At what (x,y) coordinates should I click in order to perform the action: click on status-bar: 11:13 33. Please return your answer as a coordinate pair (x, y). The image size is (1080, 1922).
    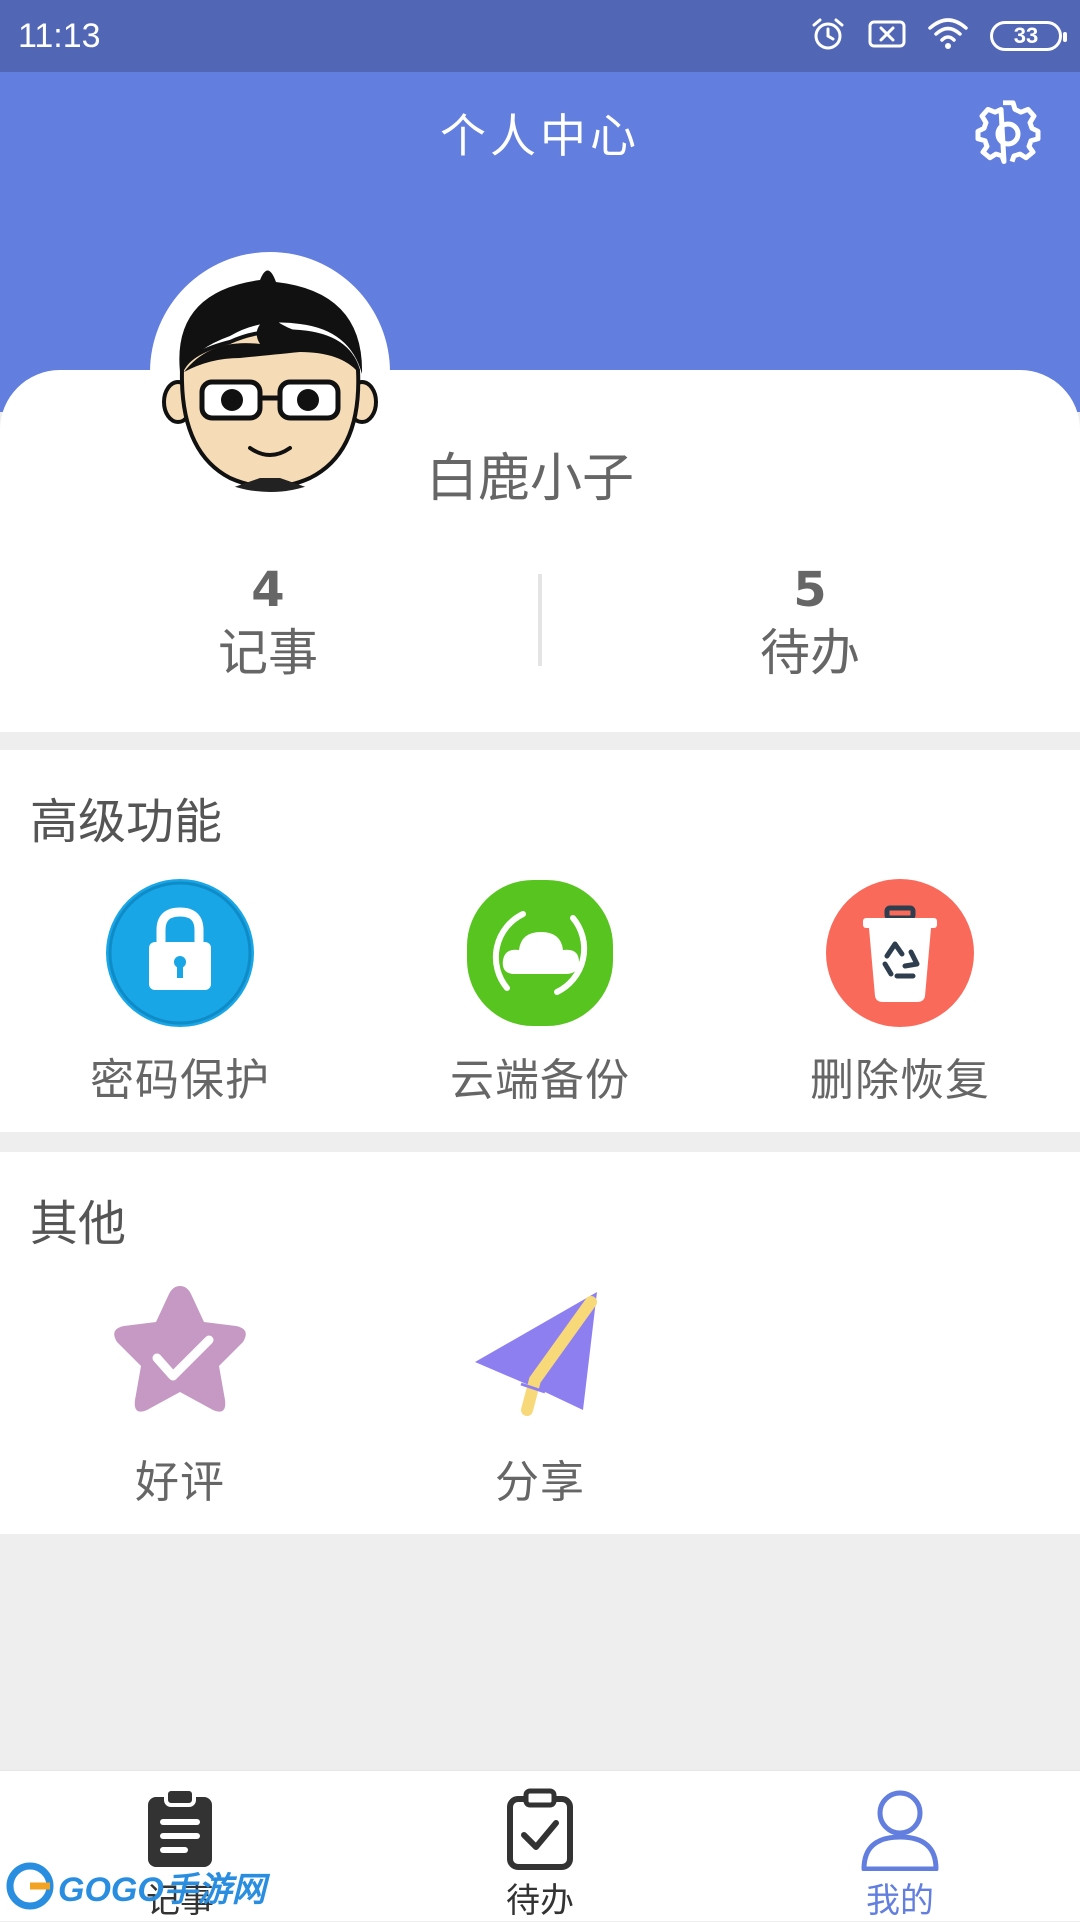
    Looking at the image, I should click on (540, 36).